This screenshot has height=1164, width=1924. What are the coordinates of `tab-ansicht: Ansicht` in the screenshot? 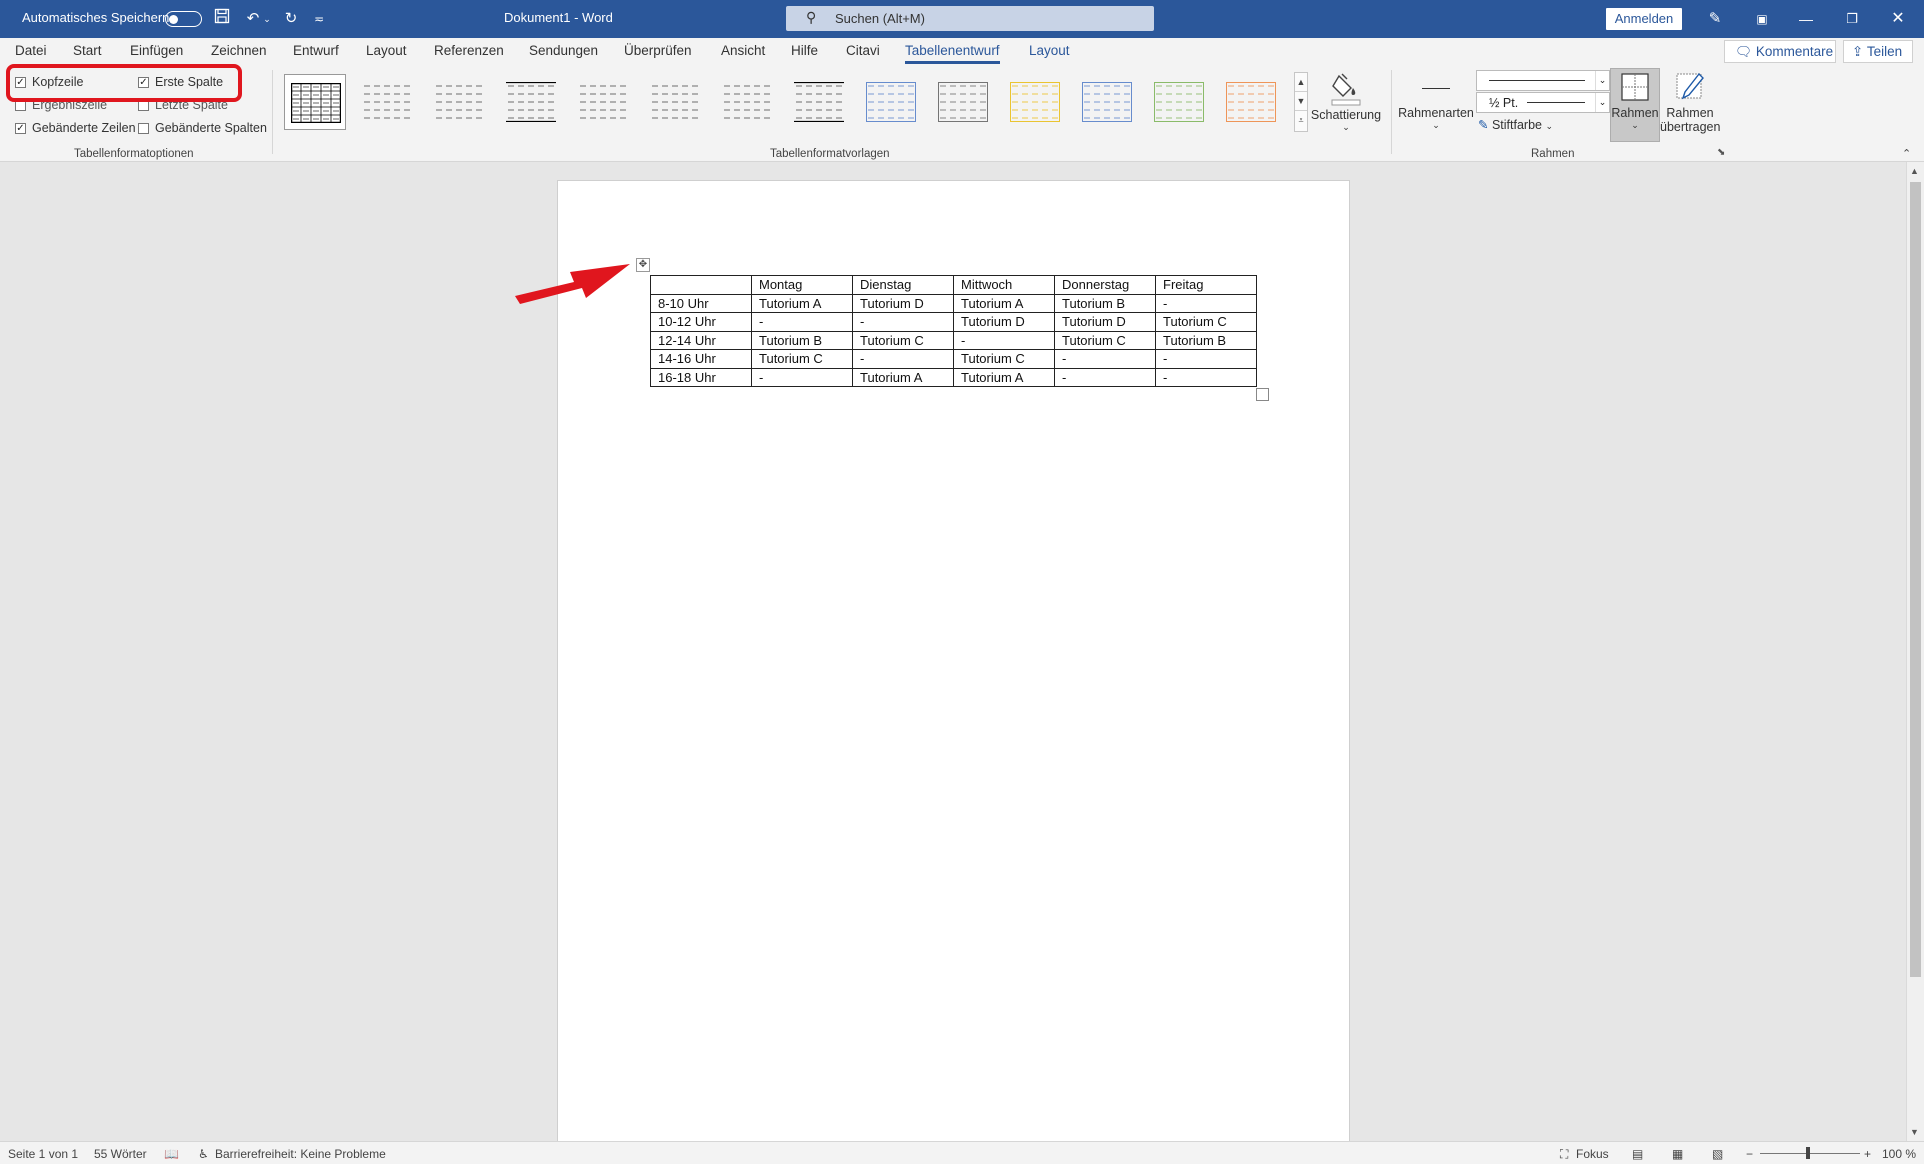 It's located at (743, 50).